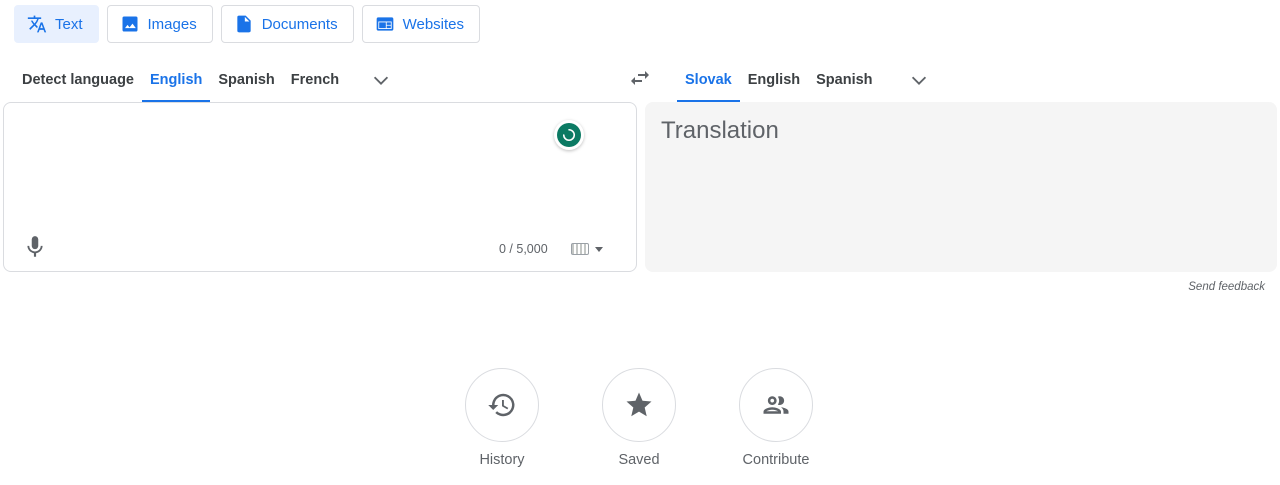 Image resolution: width=1280 pixels, height=485 pixels. I want to click on history-circle, so click(502, 405).